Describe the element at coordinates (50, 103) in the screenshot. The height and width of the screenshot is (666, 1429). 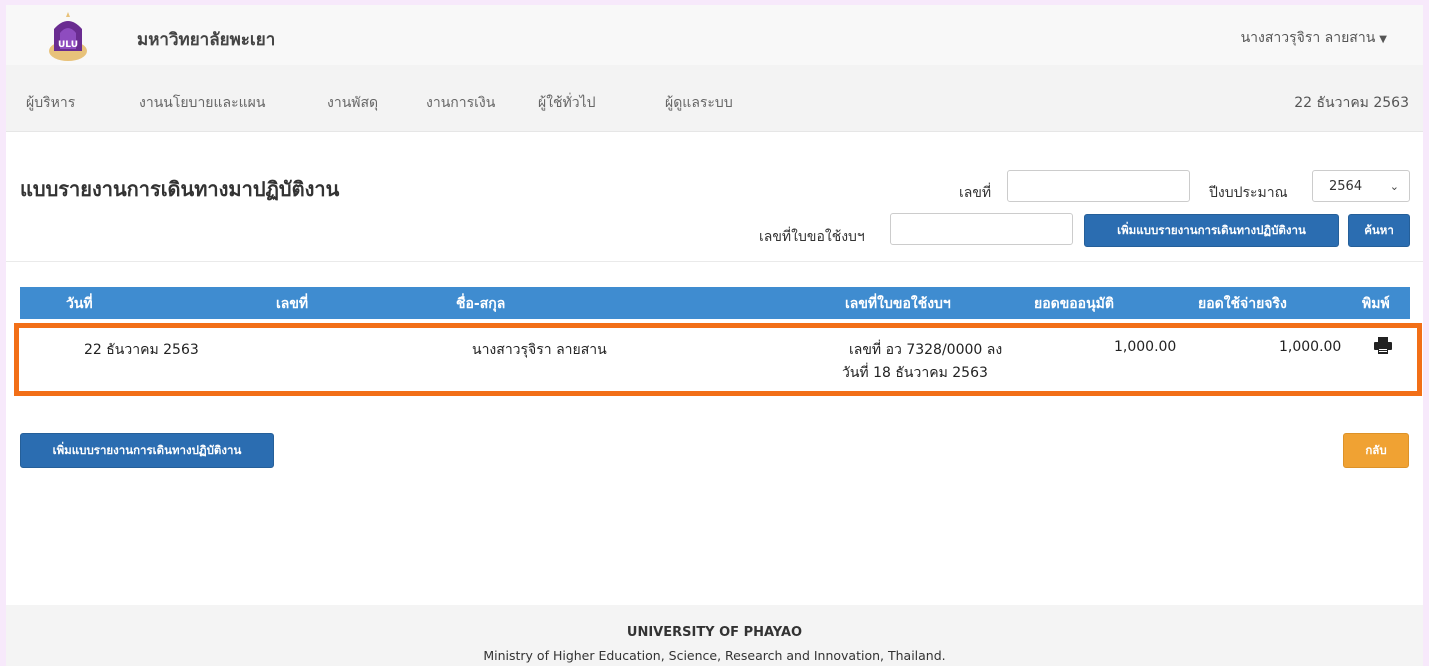
I see `nav-item-executive: ผู้บริหาร` at that location.